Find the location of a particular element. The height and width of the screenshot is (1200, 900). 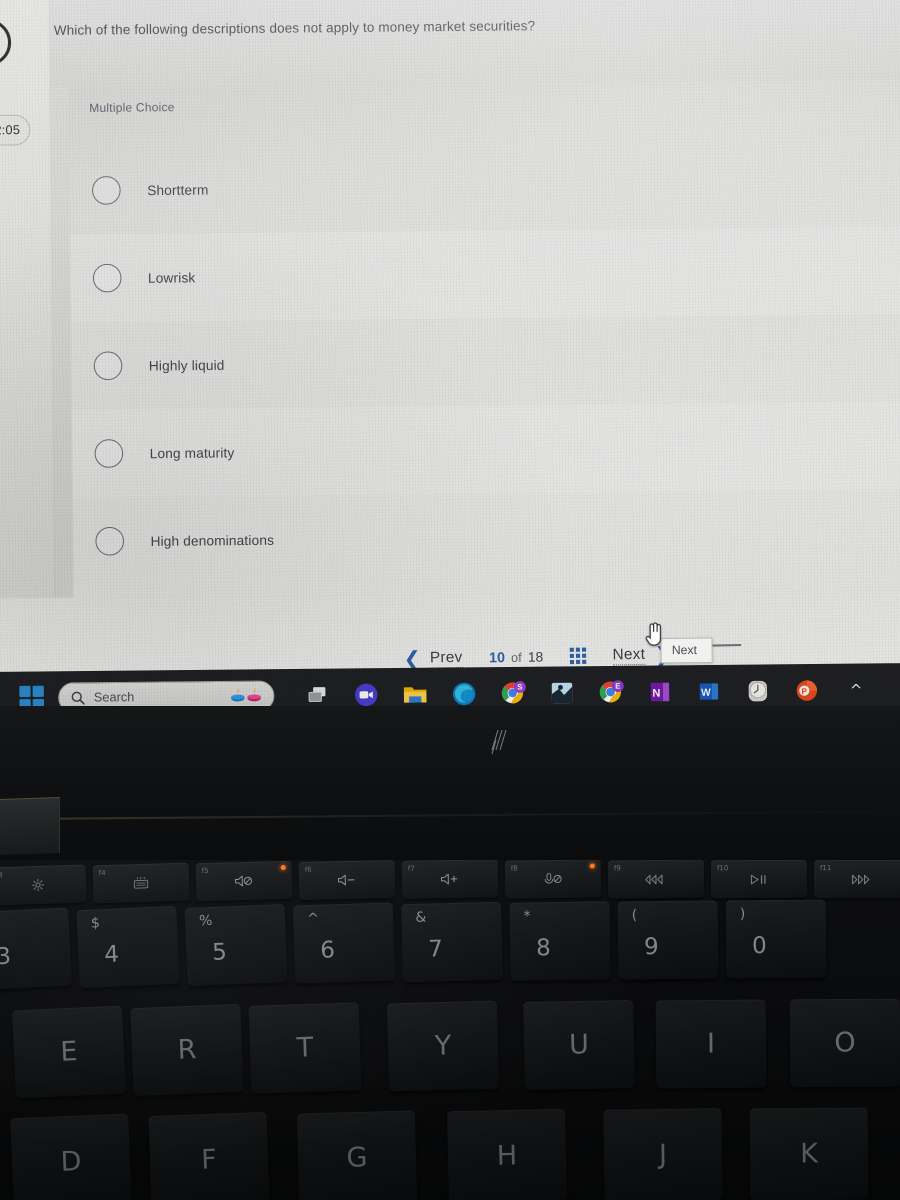

option-row: Shortterm is located at coordinates (484, 187).